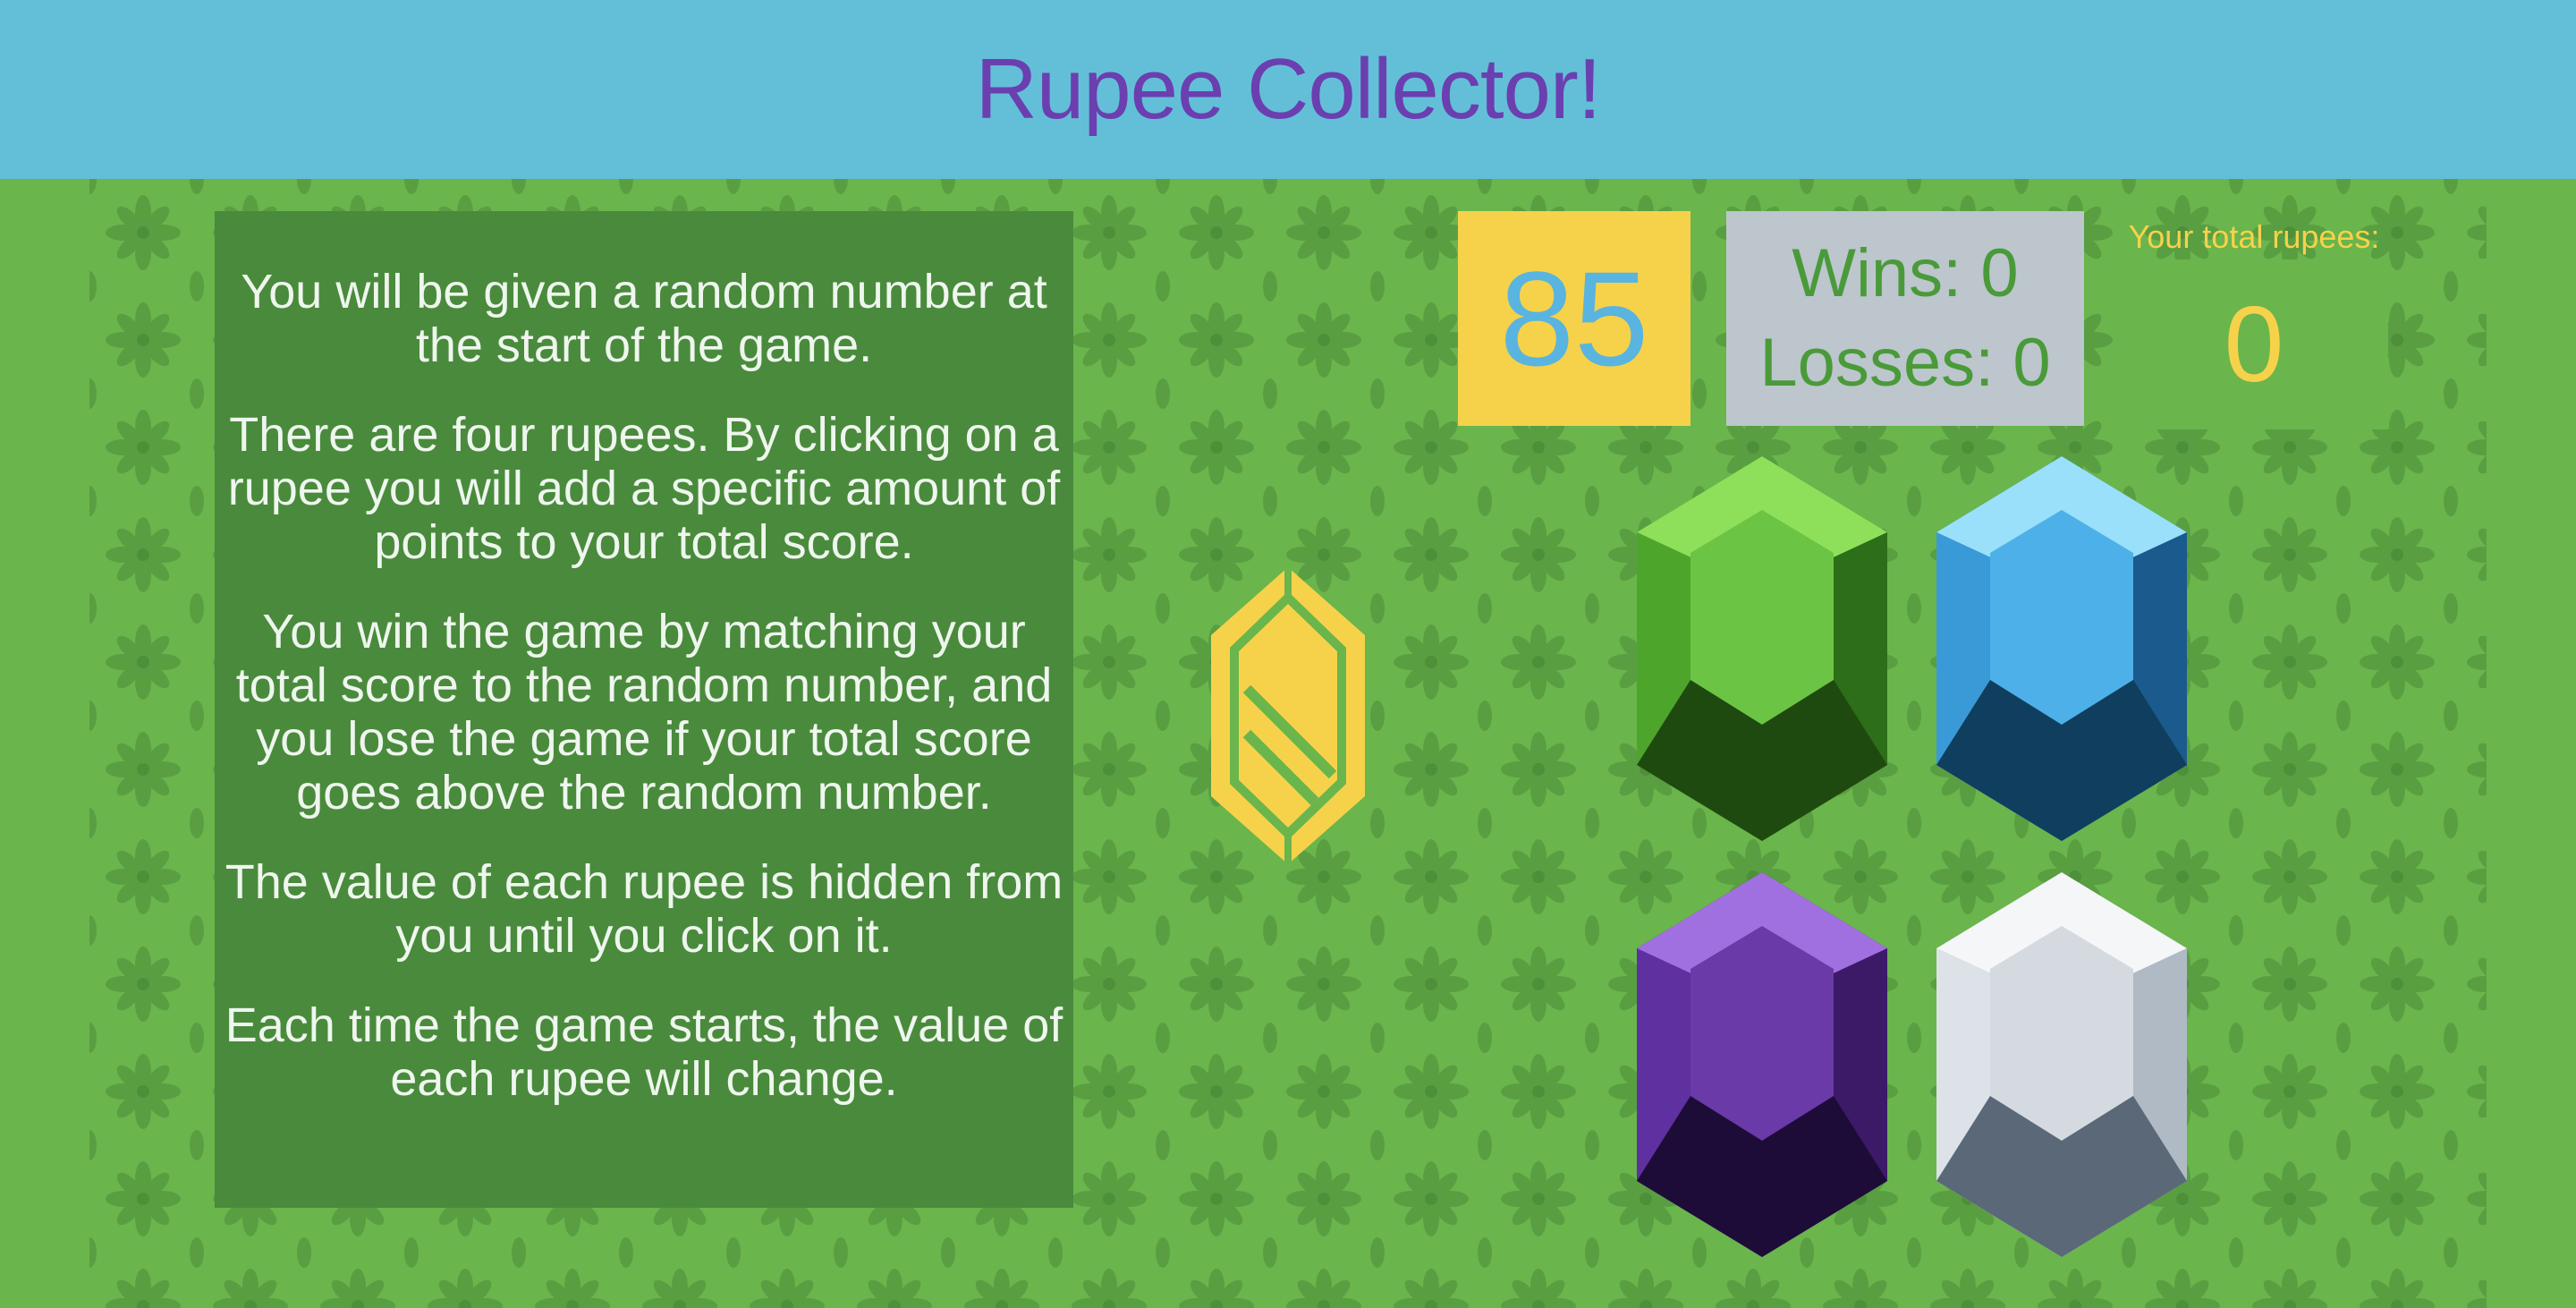  I want to click on blue-rupee-icon, so click(2061, 648).